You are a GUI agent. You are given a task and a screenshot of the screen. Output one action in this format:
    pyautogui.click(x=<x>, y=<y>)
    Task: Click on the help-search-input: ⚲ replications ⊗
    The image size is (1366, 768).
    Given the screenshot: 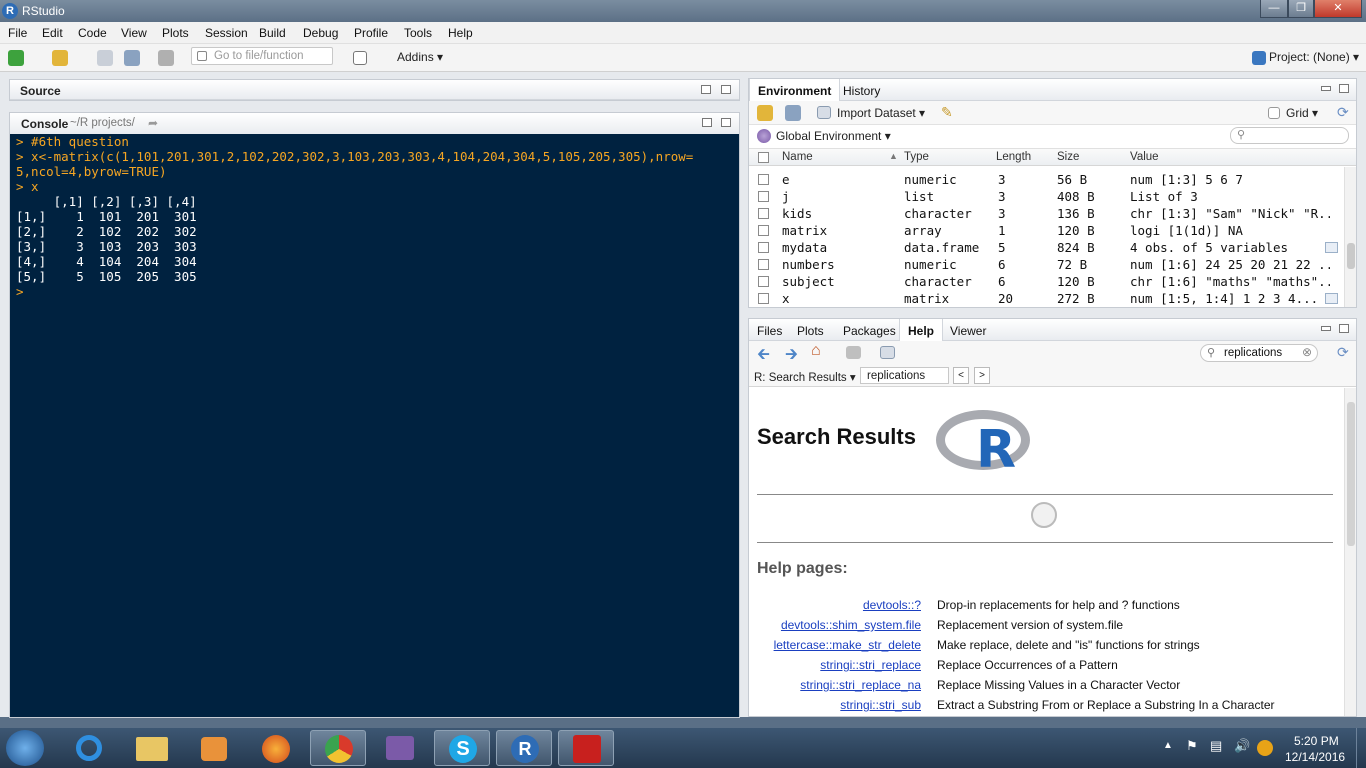 What is the action you would take?
    pyautogui.click(x=1259, y=353)
    